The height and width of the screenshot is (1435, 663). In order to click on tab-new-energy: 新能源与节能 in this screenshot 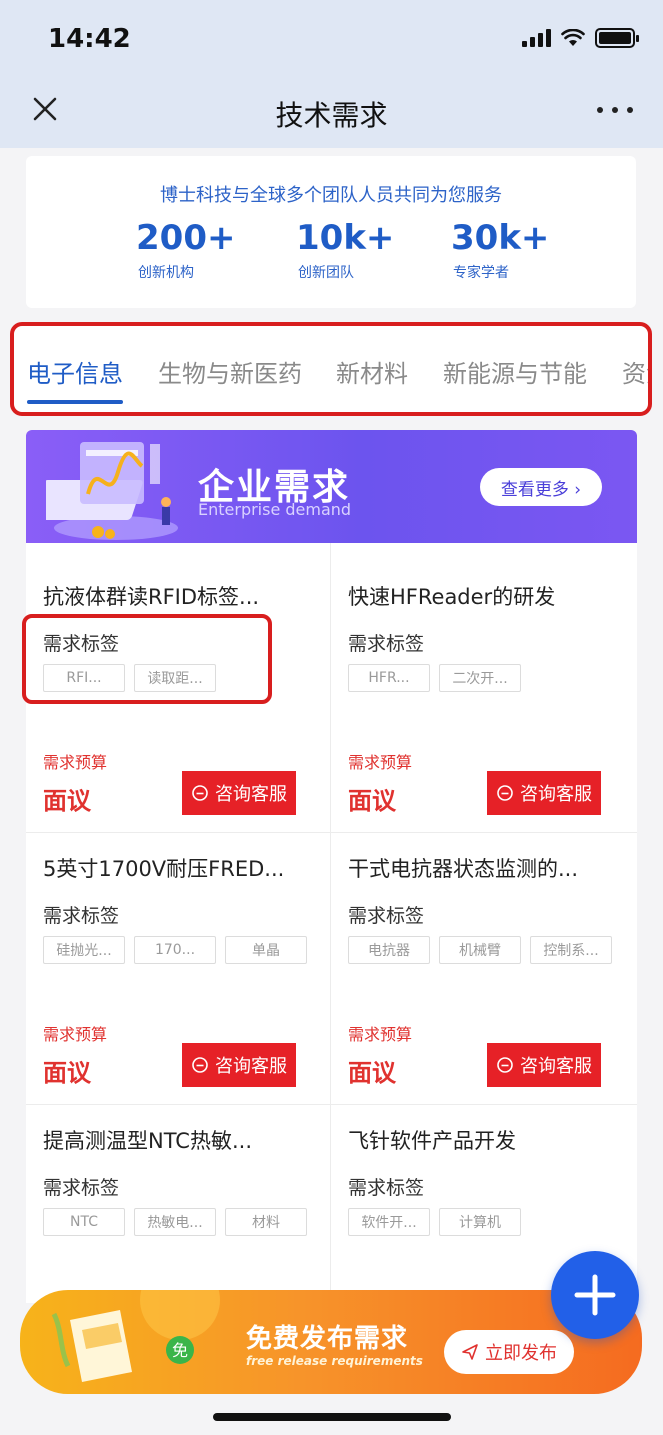, I will do `click(515, 371)`.